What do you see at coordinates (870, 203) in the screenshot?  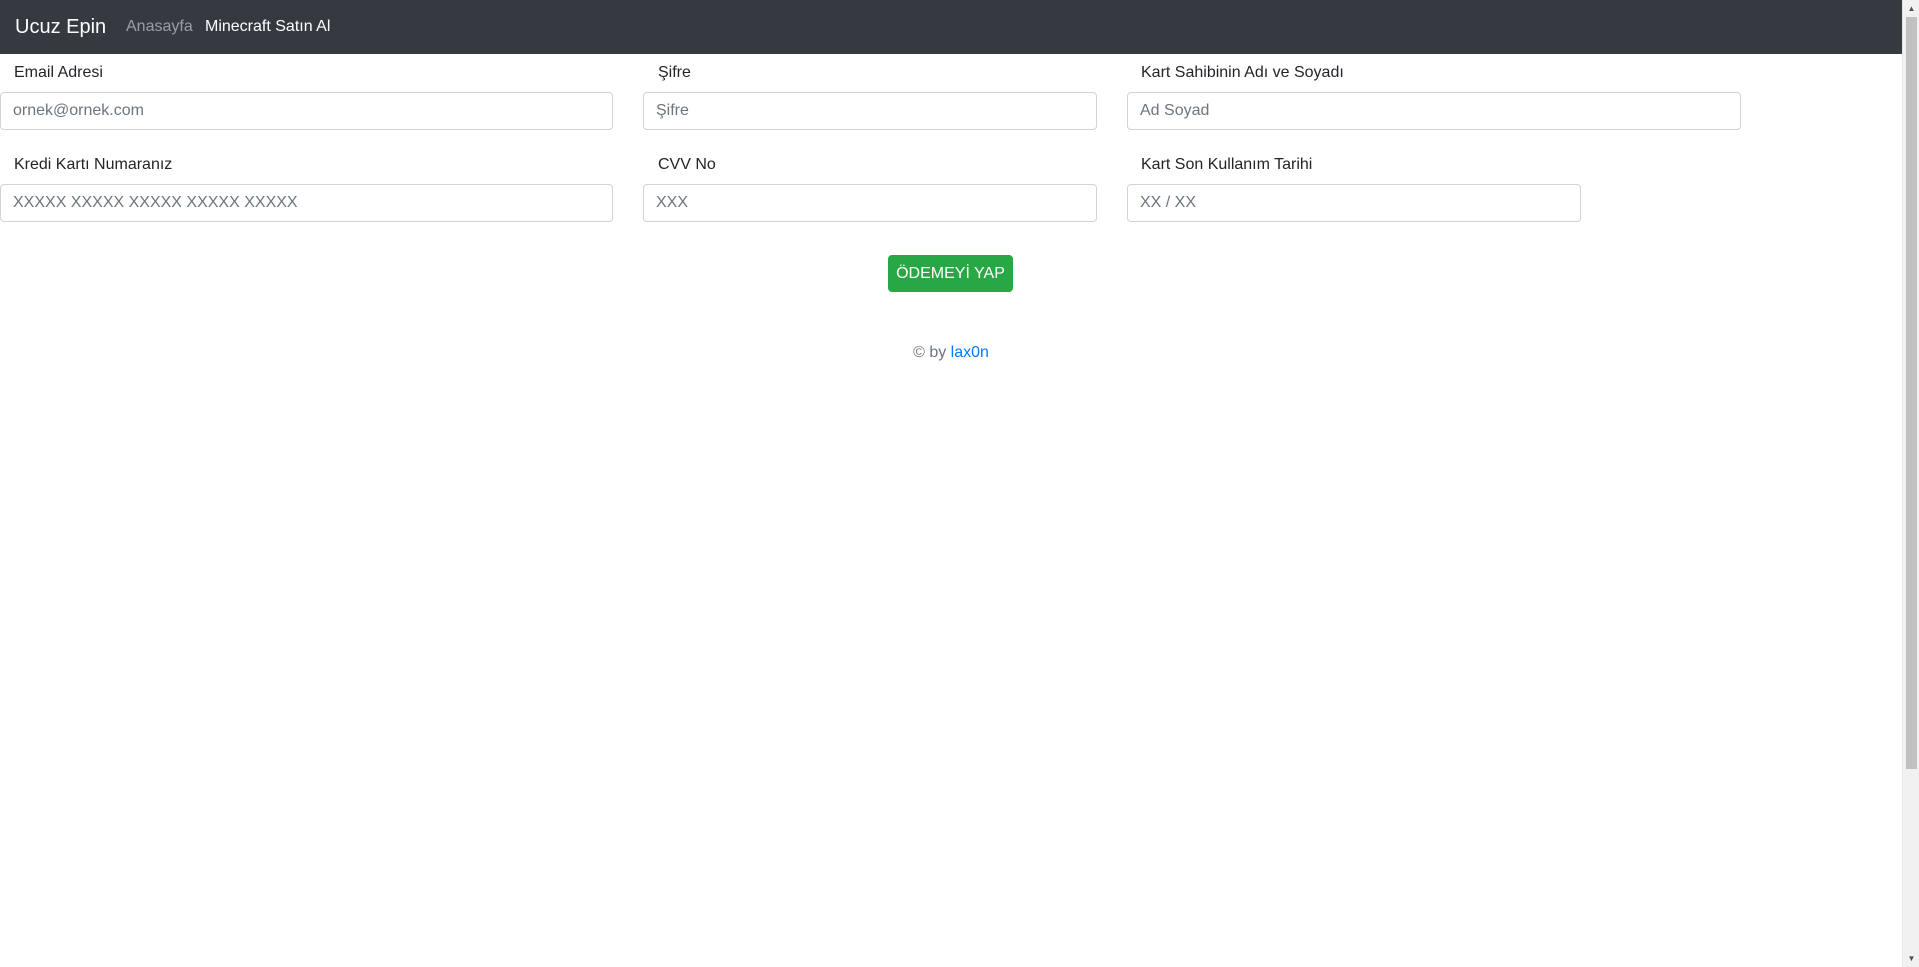 I see `cvv-input` at bounding box center [870, 203].